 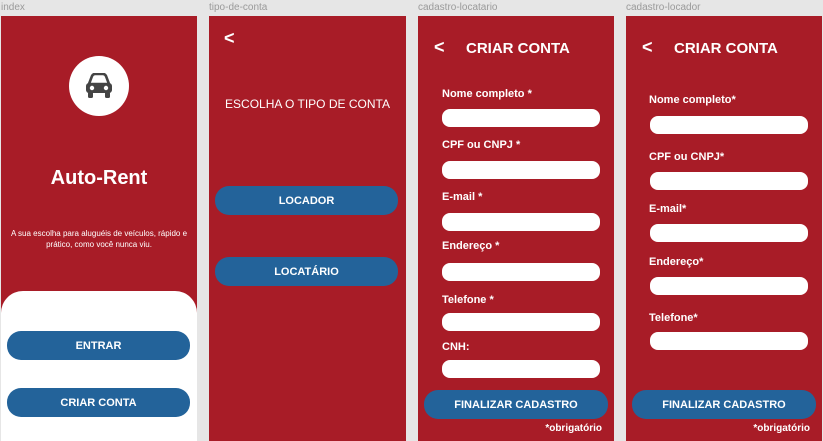 What do you see at coordinates (98, 402) in the screenshot?
I see `create-account-button: CRIAR CONTA` at bounding box center [98, 402].